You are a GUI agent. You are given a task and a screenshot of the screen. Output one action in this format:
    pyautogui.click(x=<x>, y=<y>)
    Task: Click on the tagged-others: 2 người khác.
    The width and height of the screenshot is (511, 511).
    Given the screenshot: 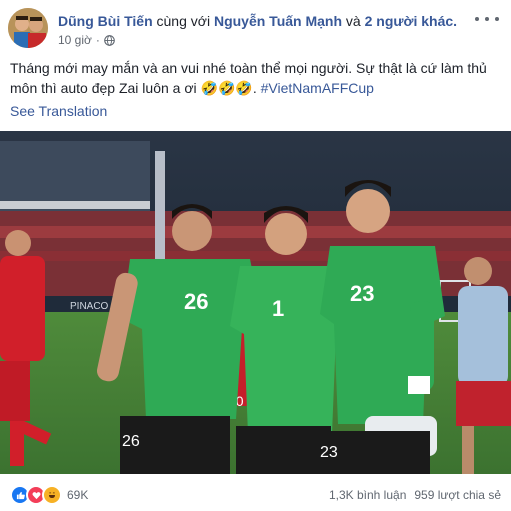 What is the action you would take?
    pyautogui.click(x=411, y=21)
    